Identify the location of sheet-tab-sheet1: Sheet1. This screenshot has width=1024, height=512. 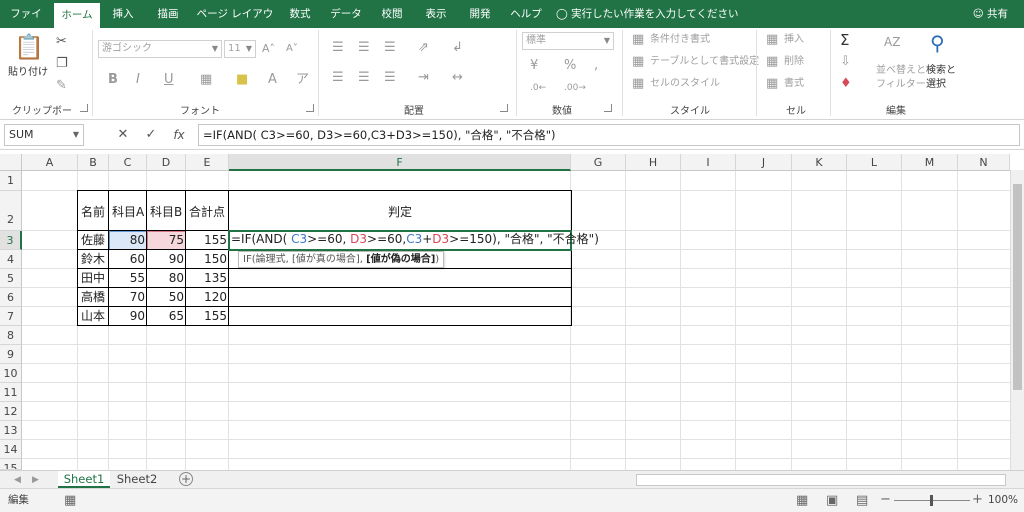
(84, 479).